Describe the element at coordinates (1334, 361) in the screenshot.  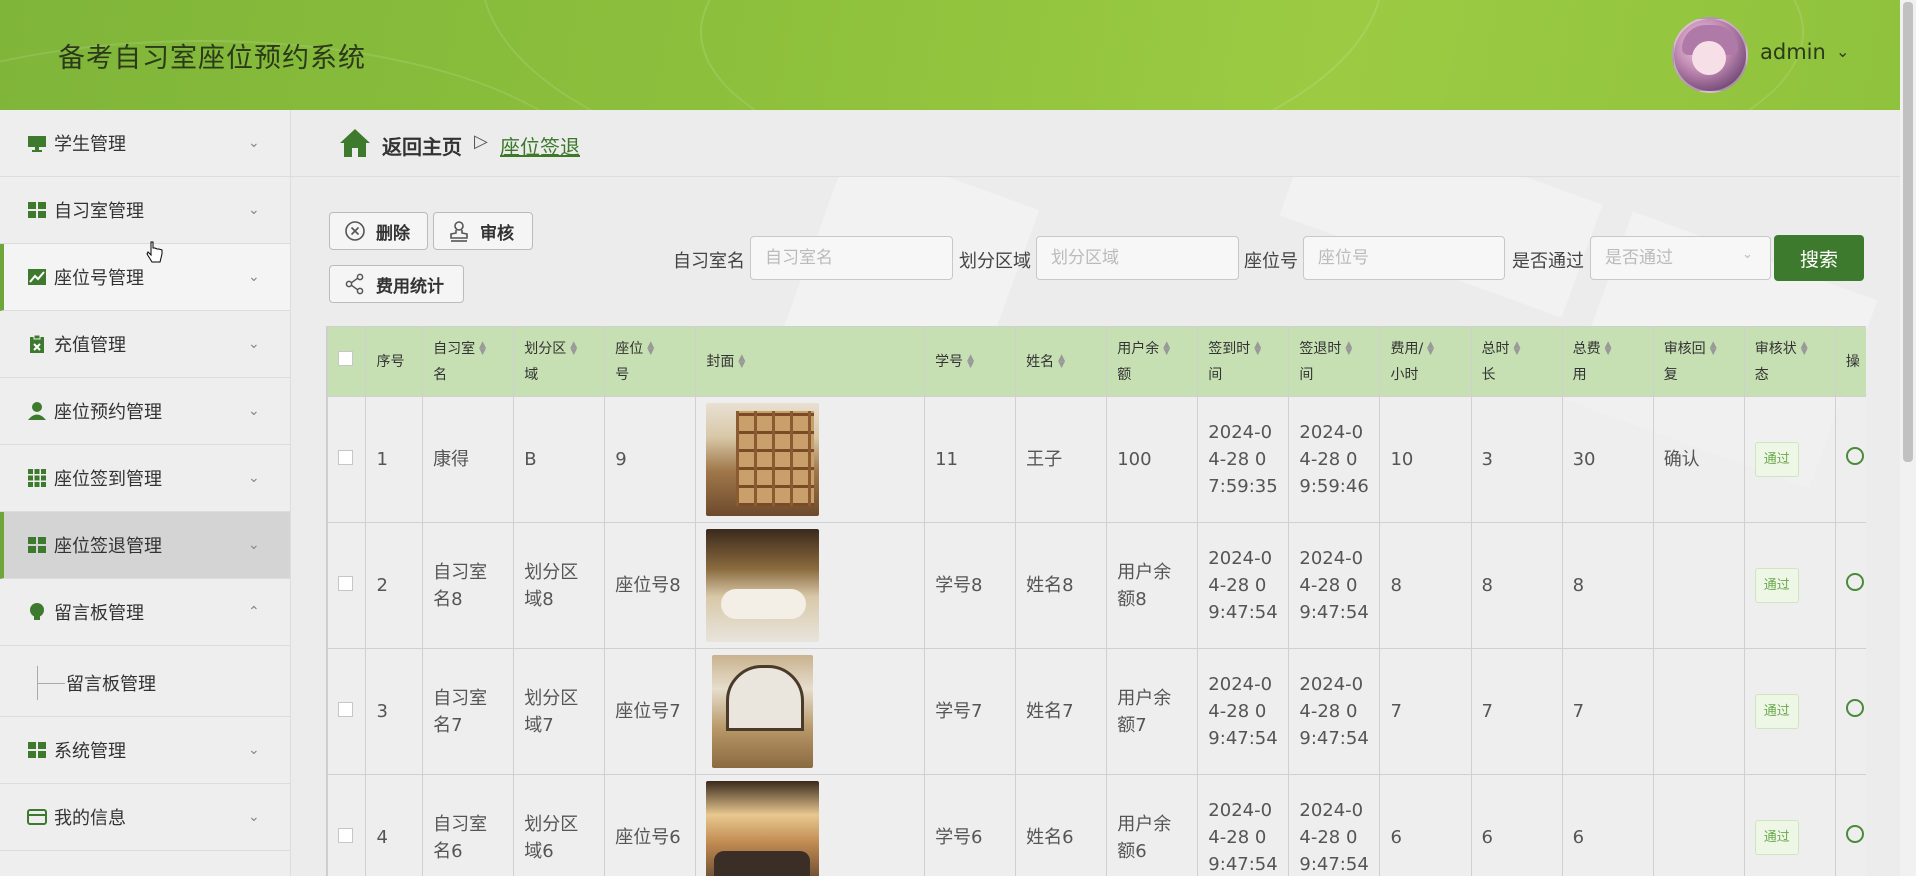
I see `column-header: 签退时 ▲ ▼ 间` at that location.